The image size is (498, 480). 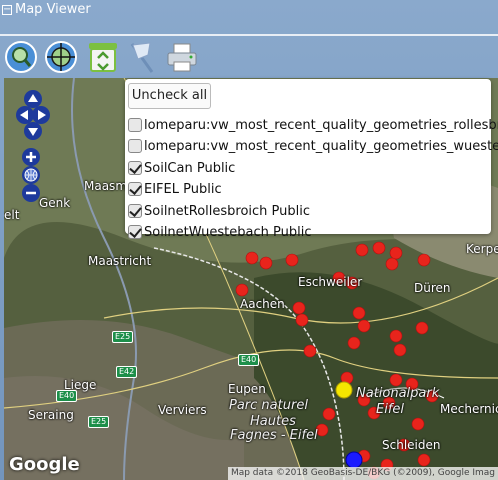 I want to click on map-label-elt: elt, so click(x=12, y=215).